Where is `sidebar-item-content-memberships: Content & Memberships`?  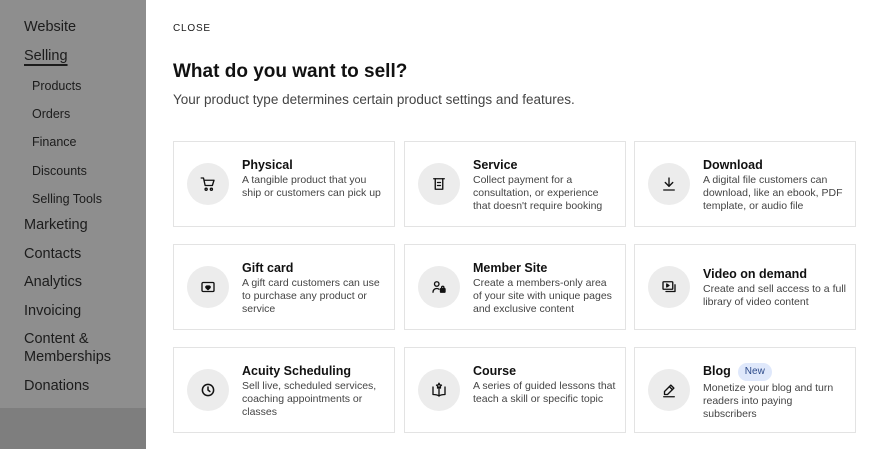 sidebar-item-content-memberships: Content & Memberships is located at coordinates (79, 348).